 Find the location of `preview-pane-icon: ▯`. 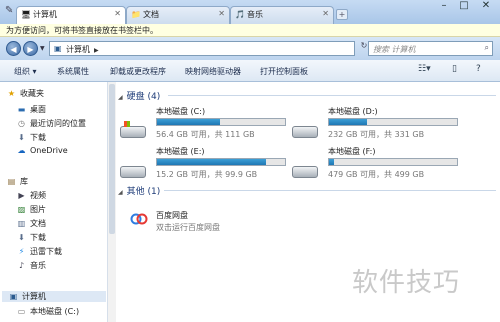

preview-pane-icon: ▯ is located at coordinates (454, 69).